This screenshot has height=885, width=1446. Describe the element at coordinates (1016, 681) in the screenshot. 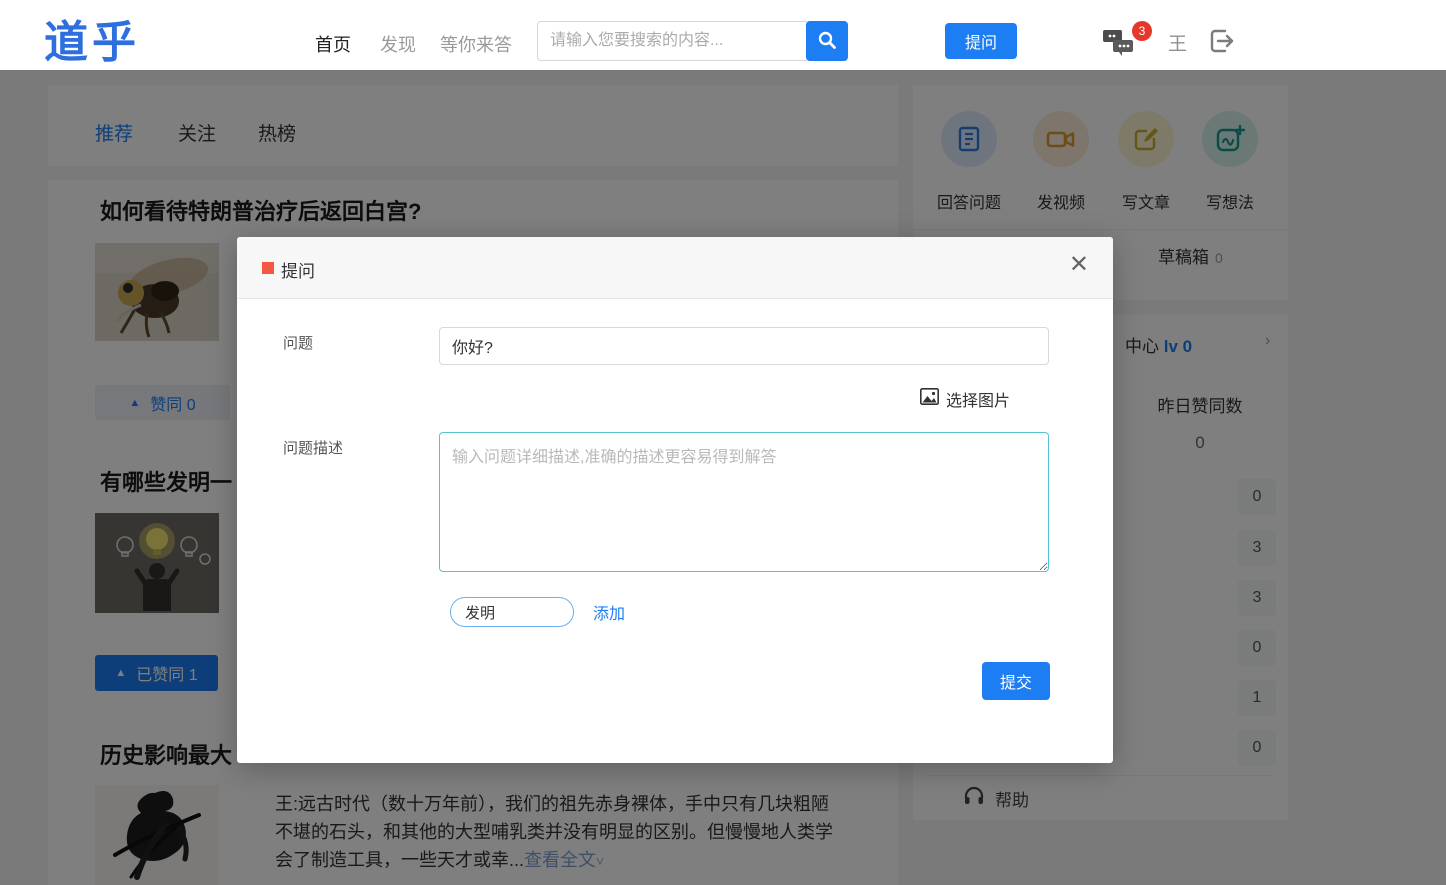

I see `submit-button: 提交` at that location.